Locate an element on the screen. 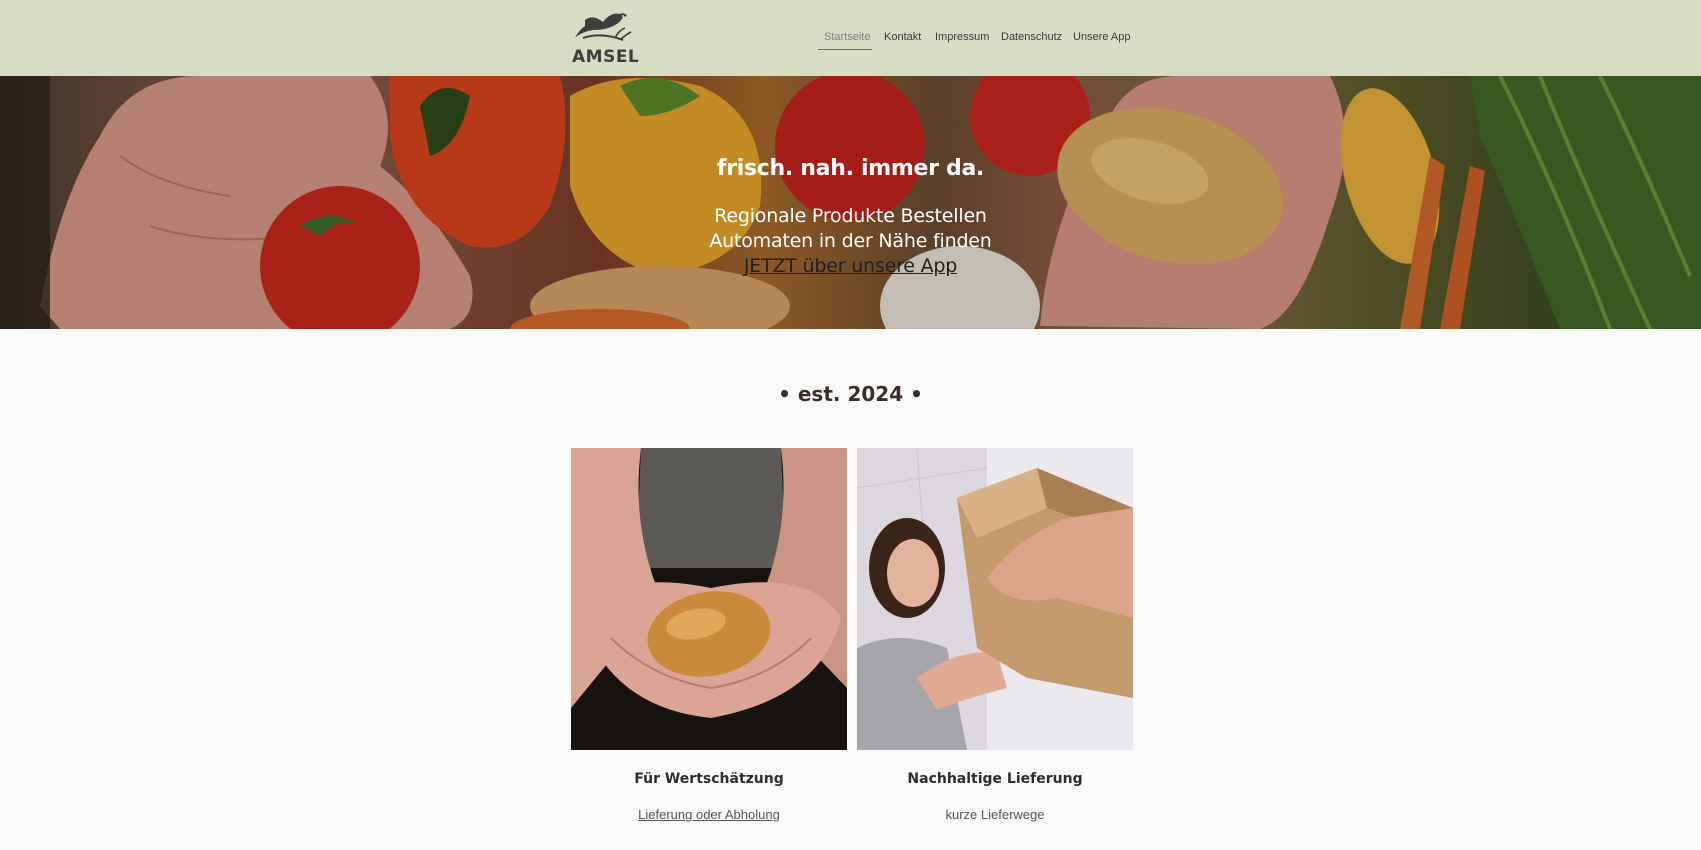  active-nav-underline is located at coordinates (845, 49).